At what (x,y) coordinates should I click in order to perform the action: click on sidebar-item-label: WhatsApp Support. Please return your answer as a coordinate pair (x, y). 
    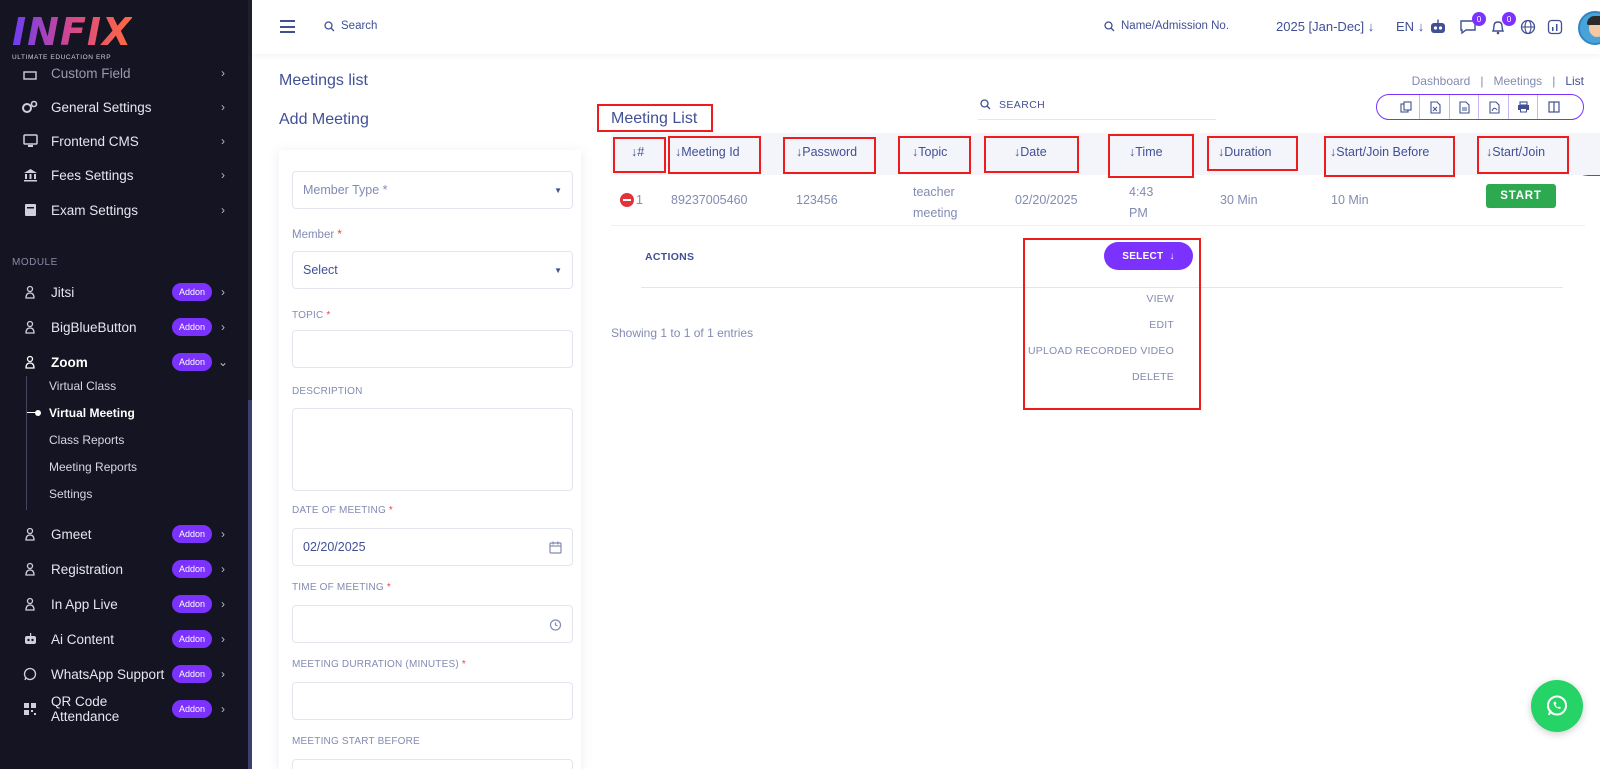
    Looking at the image, I should click on (108, 674).